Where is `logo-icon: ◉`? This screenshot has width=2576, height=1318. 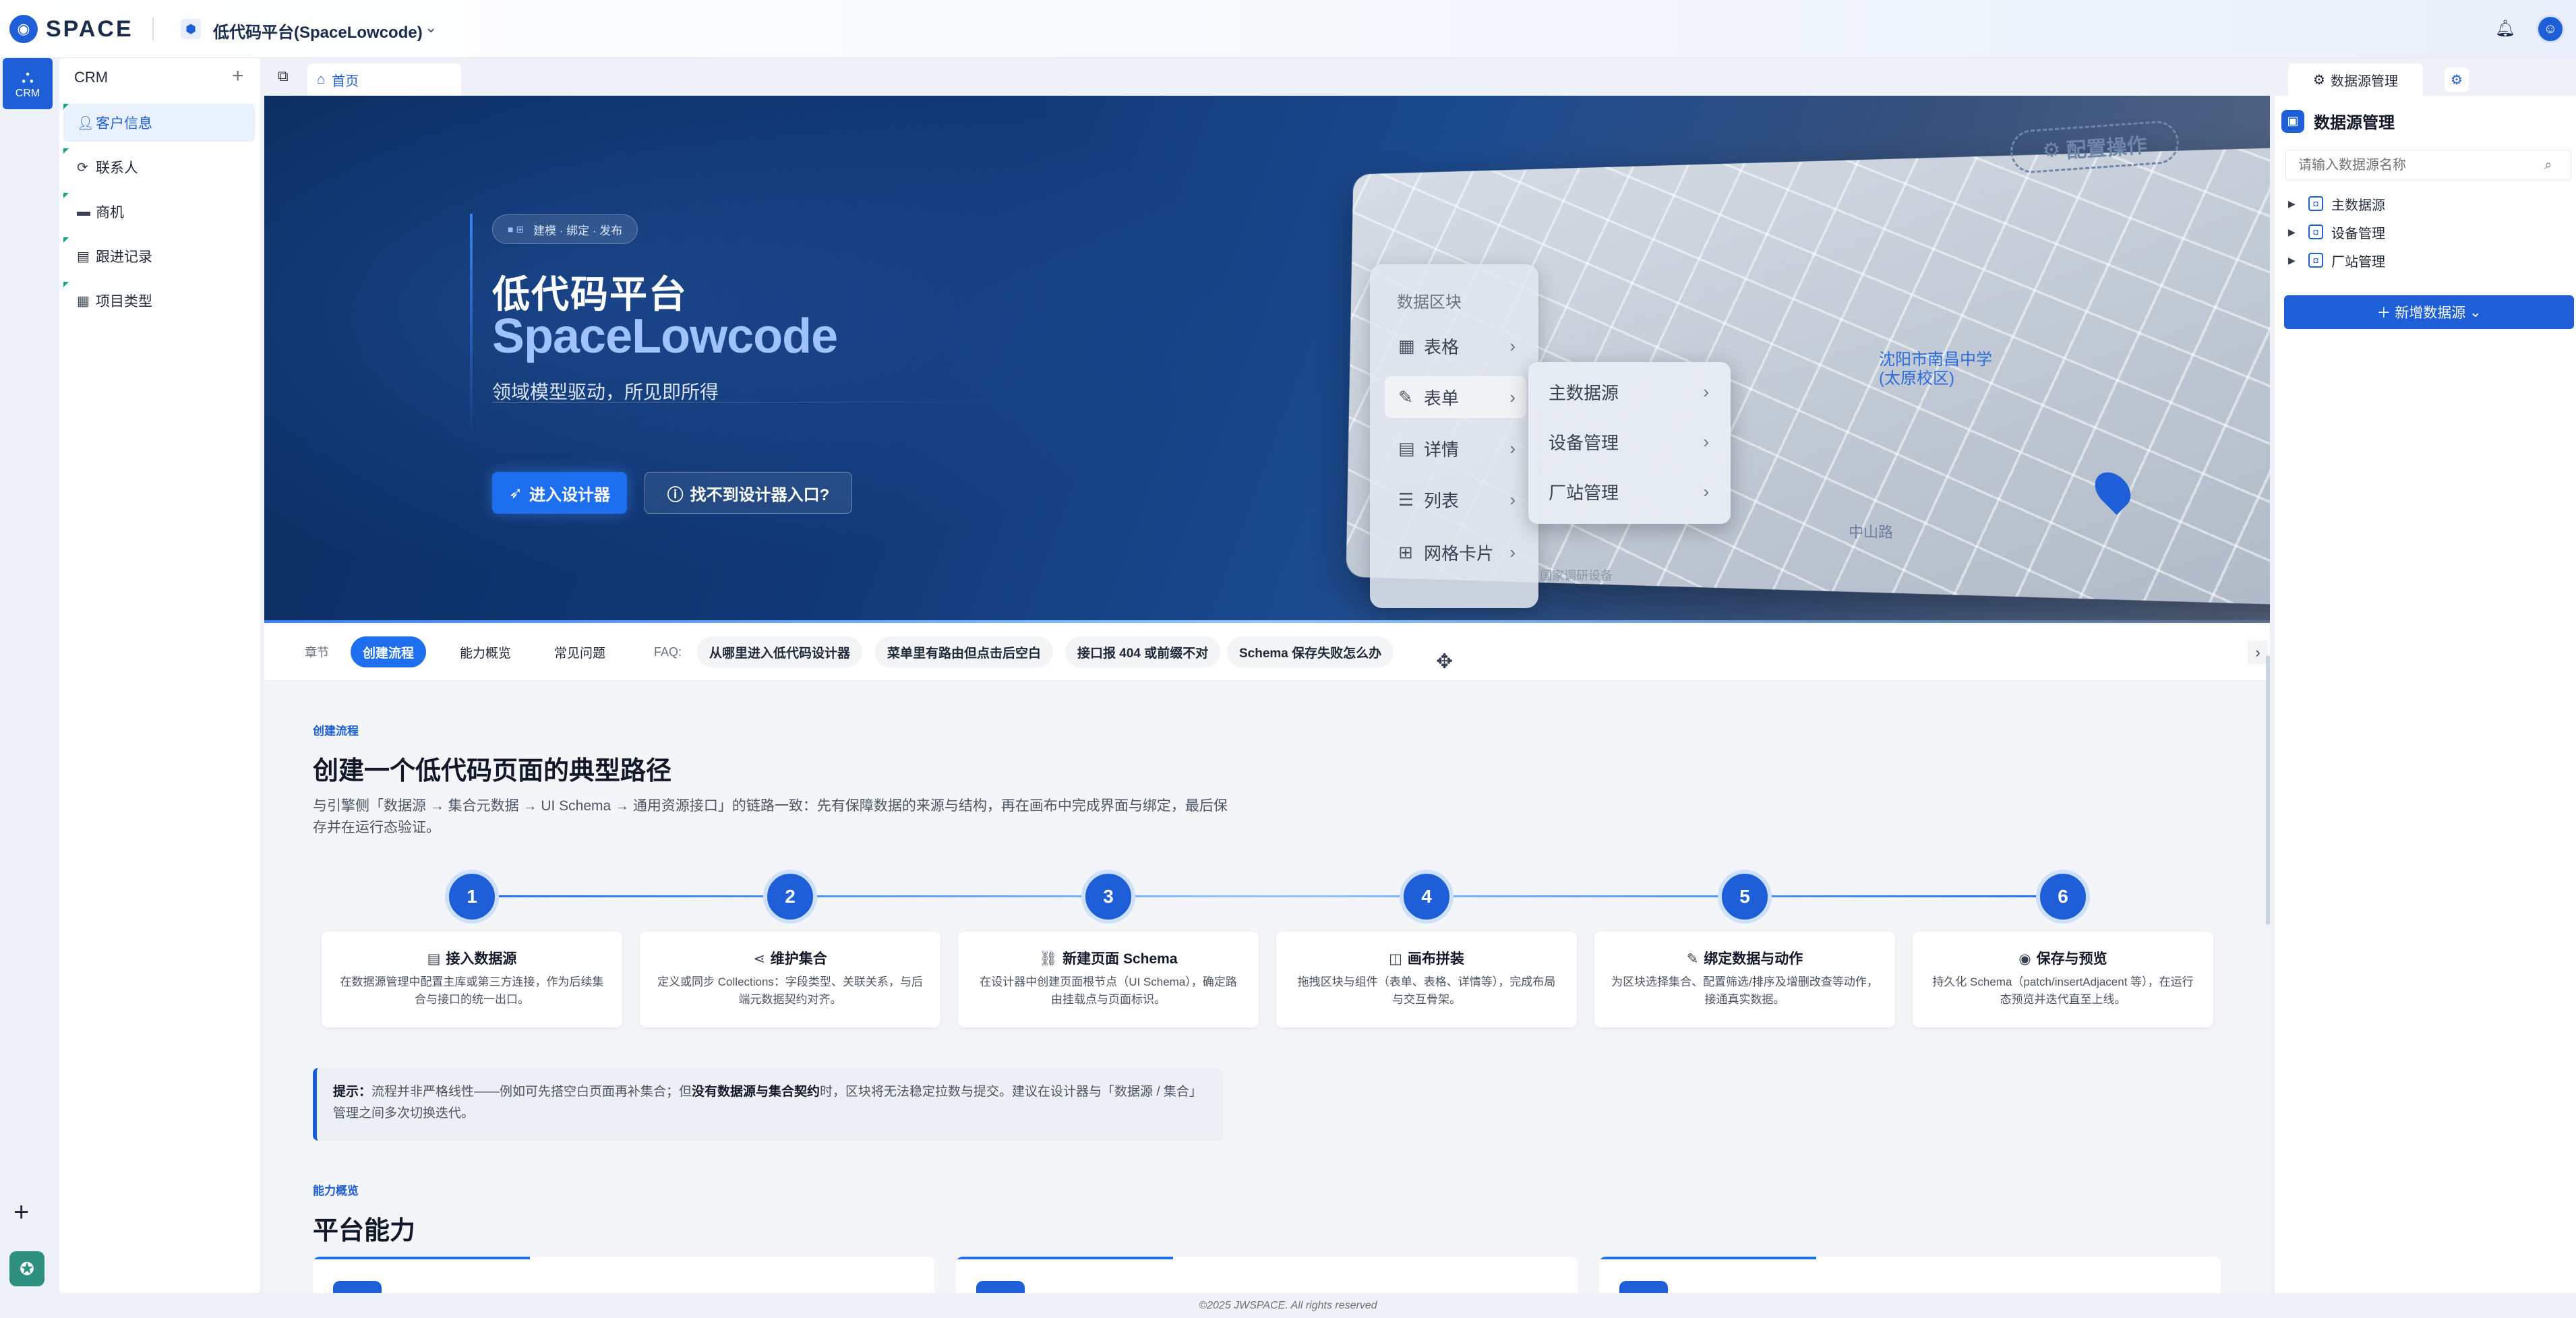 logo-icon: ◉ is located at coordinates (24, 29).